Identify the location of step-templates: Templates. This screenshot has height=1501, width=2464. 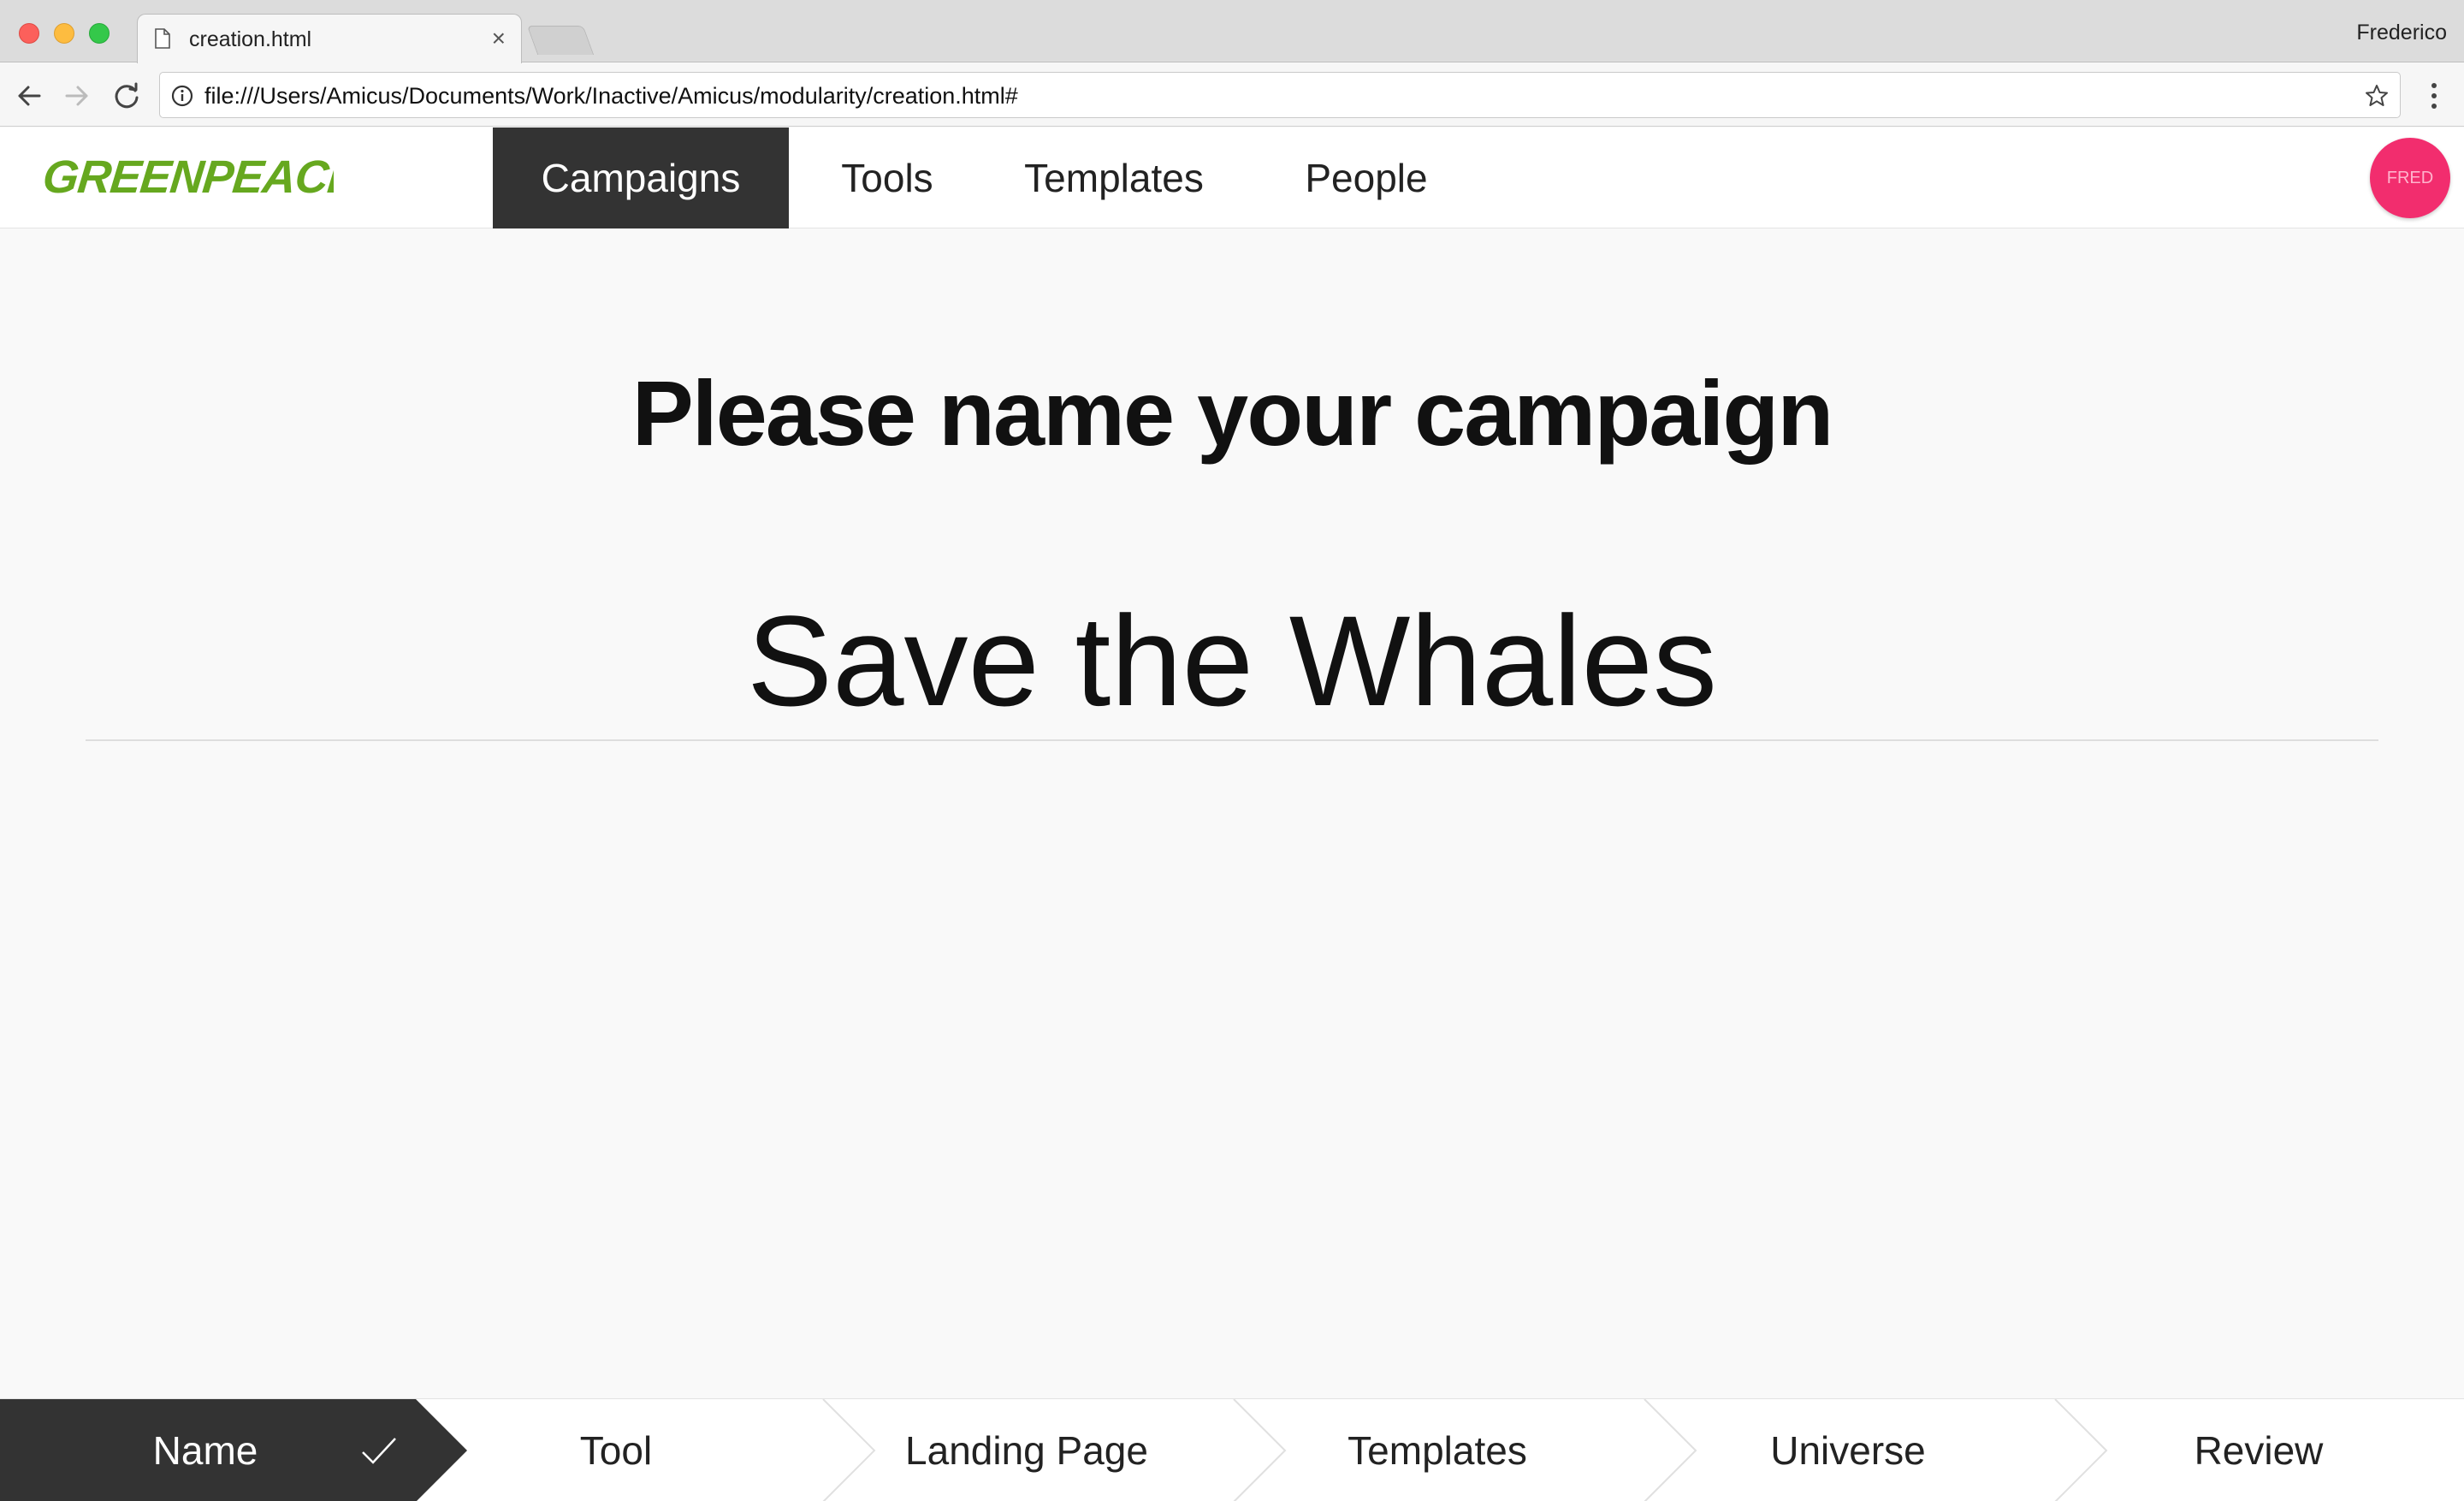
(1437, 1450).